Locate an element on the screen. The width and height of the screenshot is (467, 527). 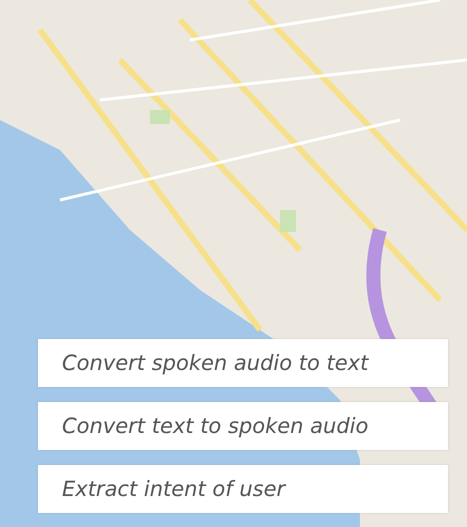
feature-card: Convert text to spoken audio is located at coordinates (243, 426).